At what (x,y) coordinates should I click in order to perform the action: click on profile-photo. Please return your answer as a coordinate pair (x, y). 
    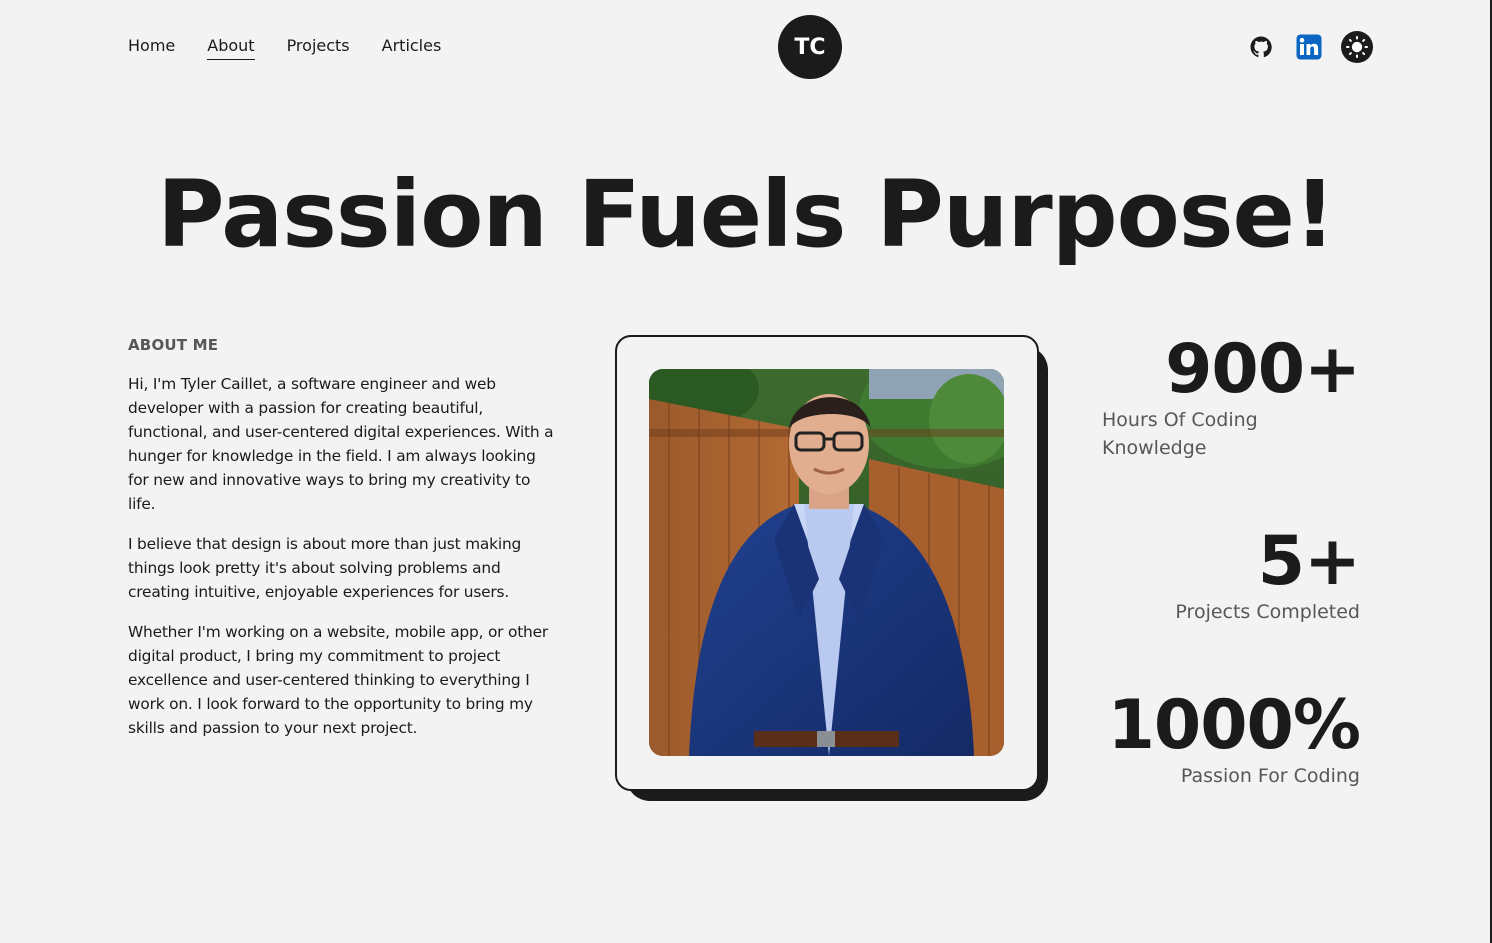
    Looking at the image, I should click on (826, 562).